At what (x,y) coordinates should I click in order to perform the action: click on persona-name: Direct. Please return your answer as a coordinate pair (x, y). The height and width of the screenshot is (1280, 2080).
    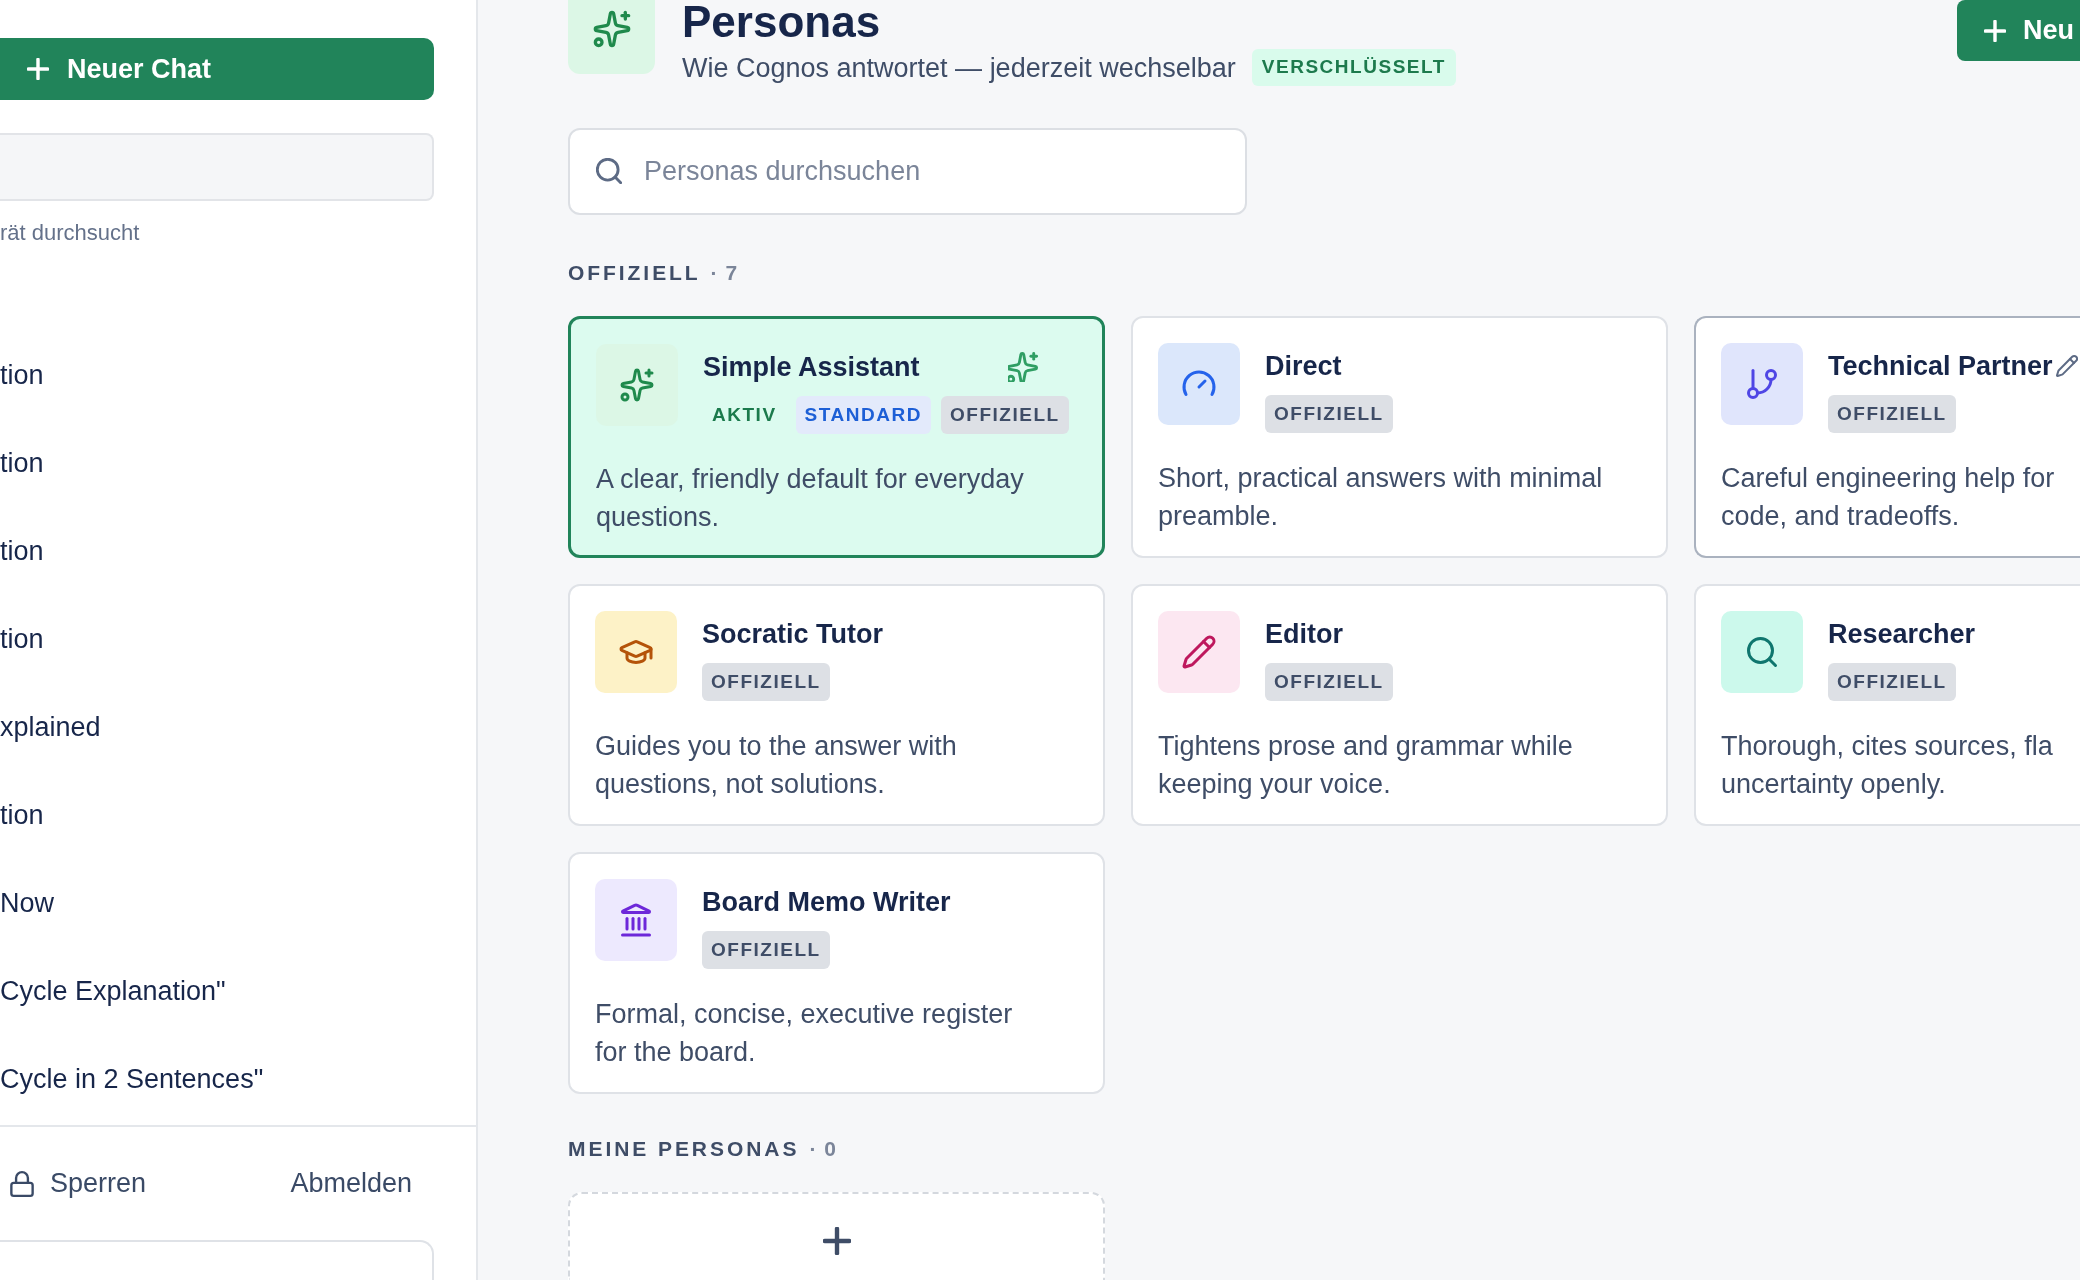
    Looking at the image, I should click on (1303, 366).